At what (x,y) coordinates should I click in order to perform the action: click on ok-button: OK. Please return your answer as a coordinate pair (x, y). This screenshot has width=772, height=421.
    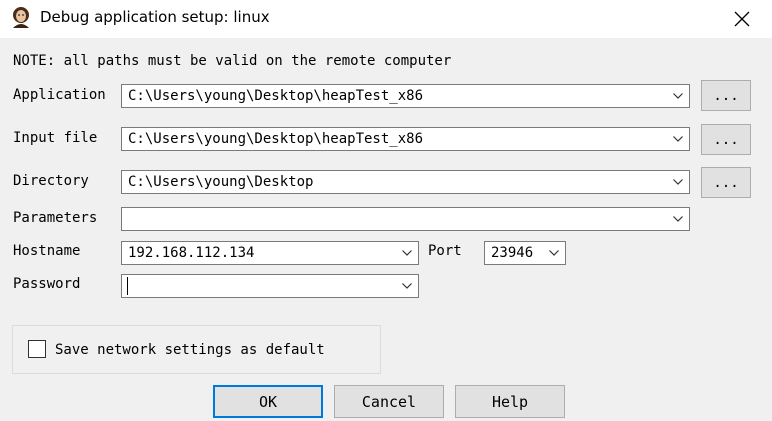
    Looking at the image, I should click on (268, 401).